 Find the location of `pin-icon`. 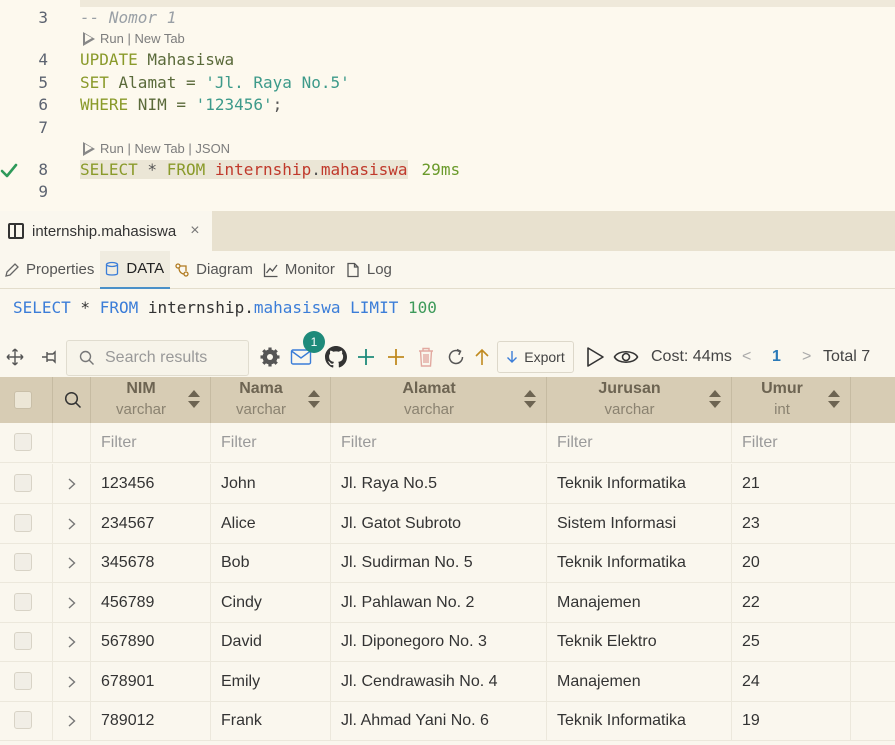

pin-icon is located at coordinates (49, 357).